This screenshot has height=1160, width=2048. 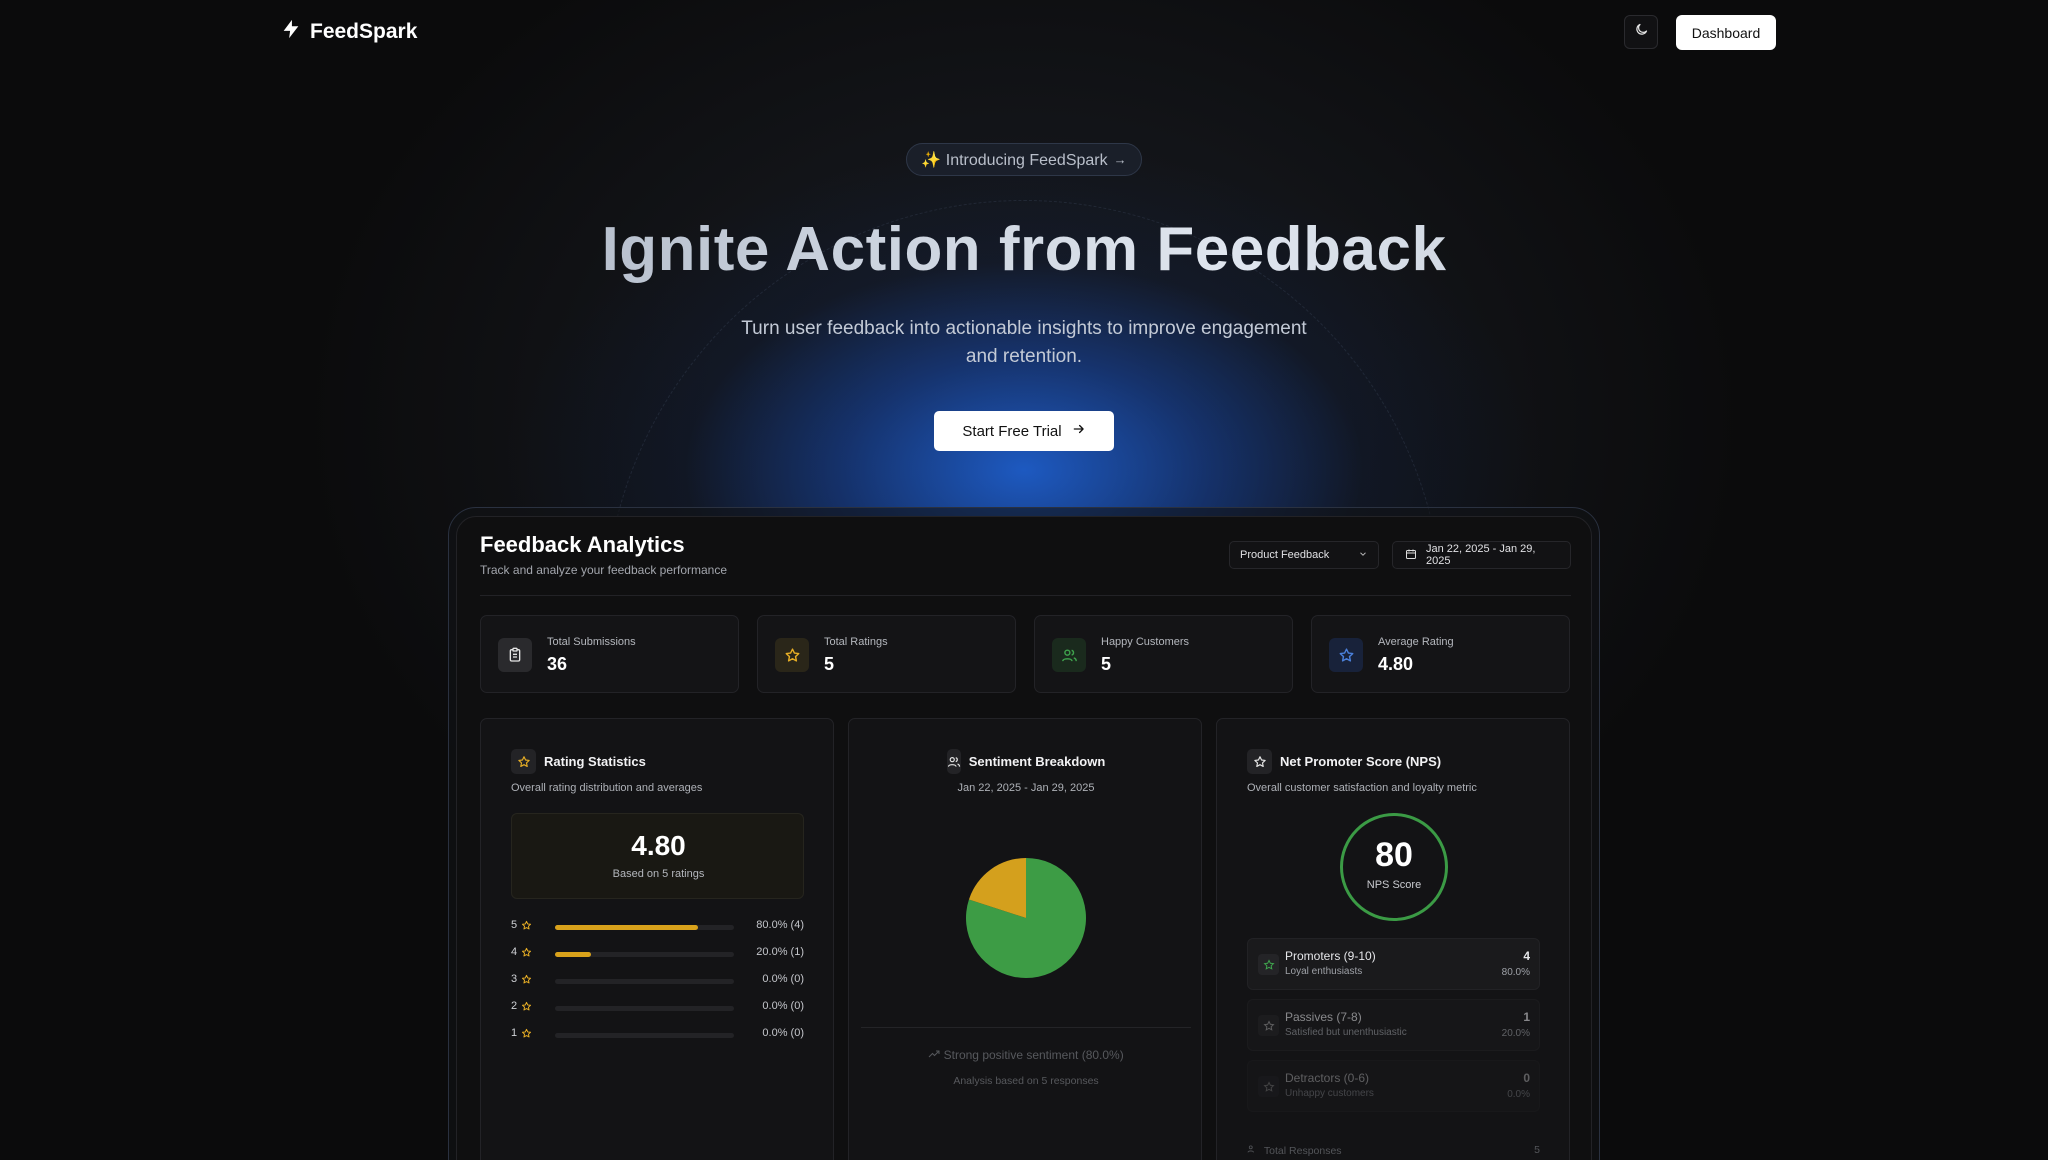 What do you see at coordinates (1079, 431) in the screenshot?
I see `arrow-right-icon` at bounding box center [1079, 431].